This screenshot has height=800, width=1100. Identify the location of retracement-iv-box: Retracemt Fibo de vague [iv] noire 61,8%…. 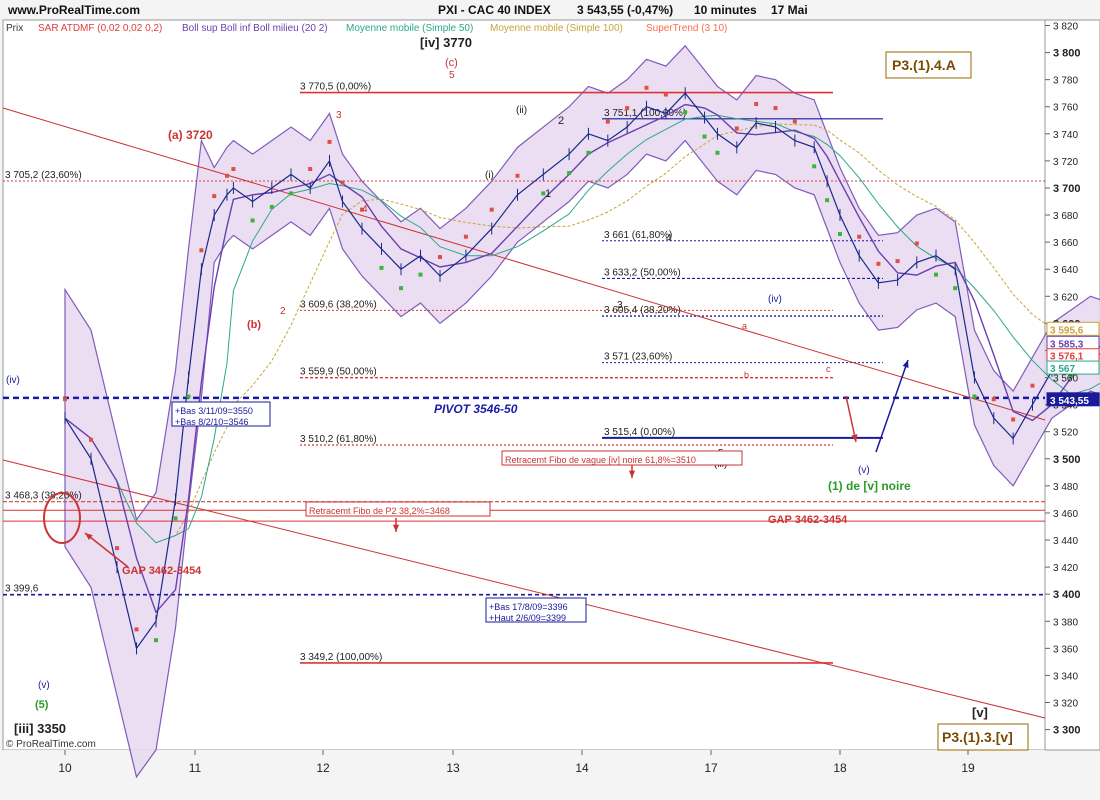
(622, 458).